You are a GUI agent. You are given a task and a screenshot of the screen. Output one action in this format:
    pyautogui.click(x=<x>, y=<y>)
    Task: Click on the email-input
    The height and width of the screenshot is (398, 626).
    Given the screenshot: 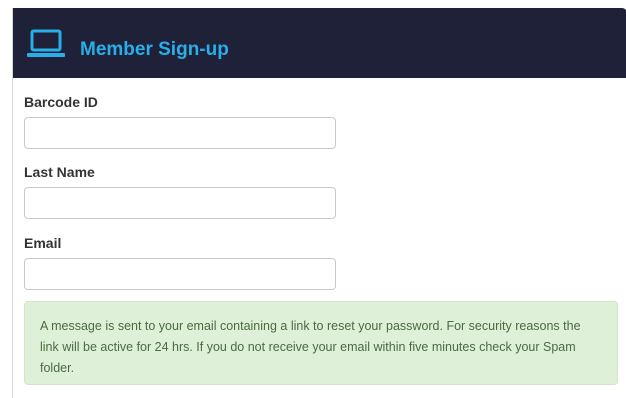 What is the action you would take?
    pyautogui.click(x=180, y=274)
    